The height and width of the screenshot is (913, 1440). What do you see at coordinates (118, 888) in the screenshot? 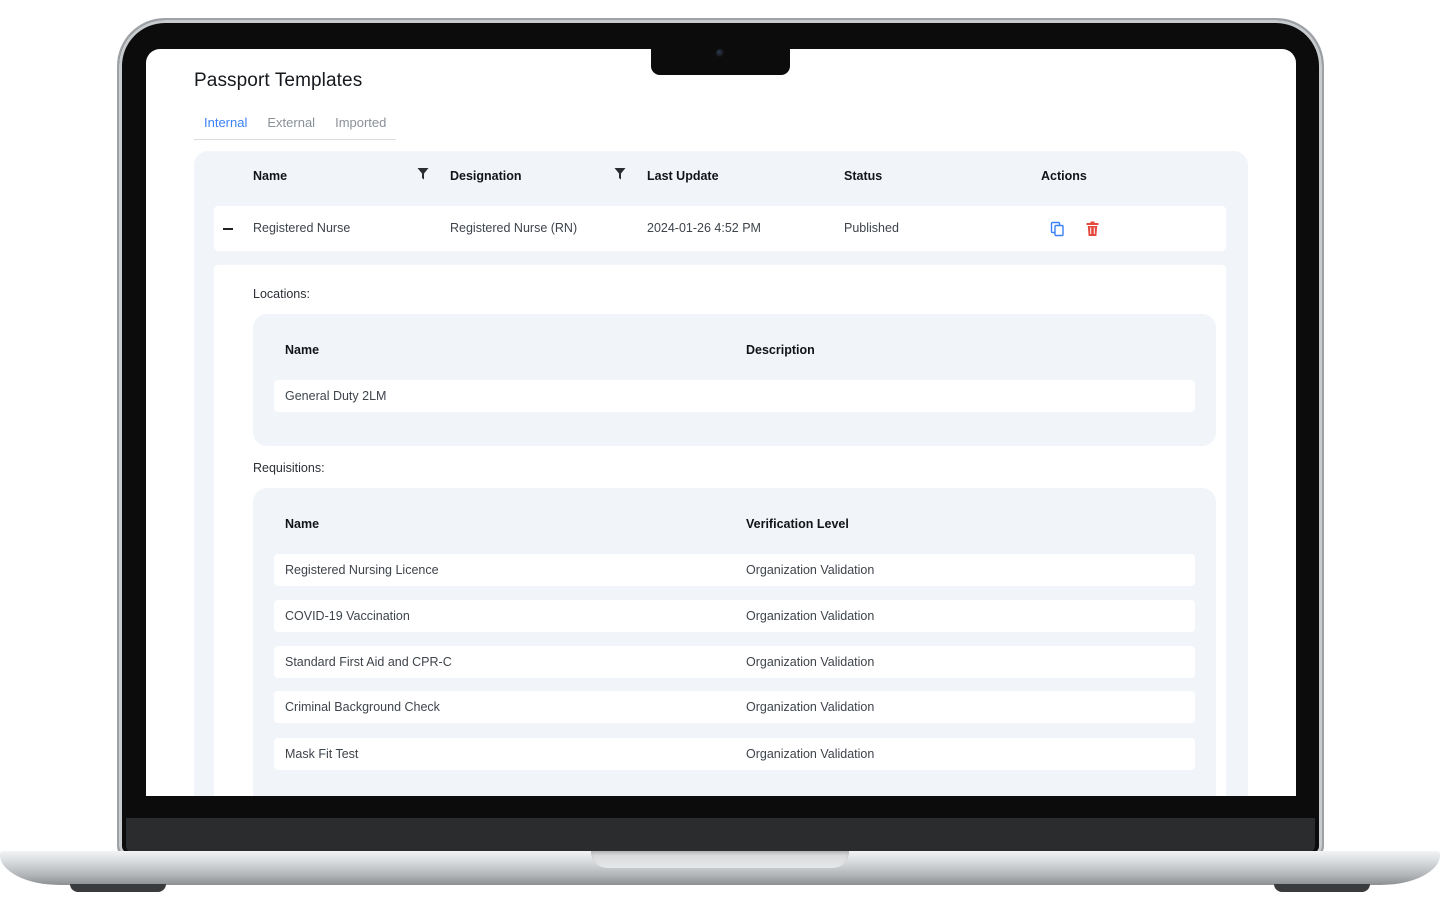
I see `laptop-foot-left` at bounding box center [118, 888].